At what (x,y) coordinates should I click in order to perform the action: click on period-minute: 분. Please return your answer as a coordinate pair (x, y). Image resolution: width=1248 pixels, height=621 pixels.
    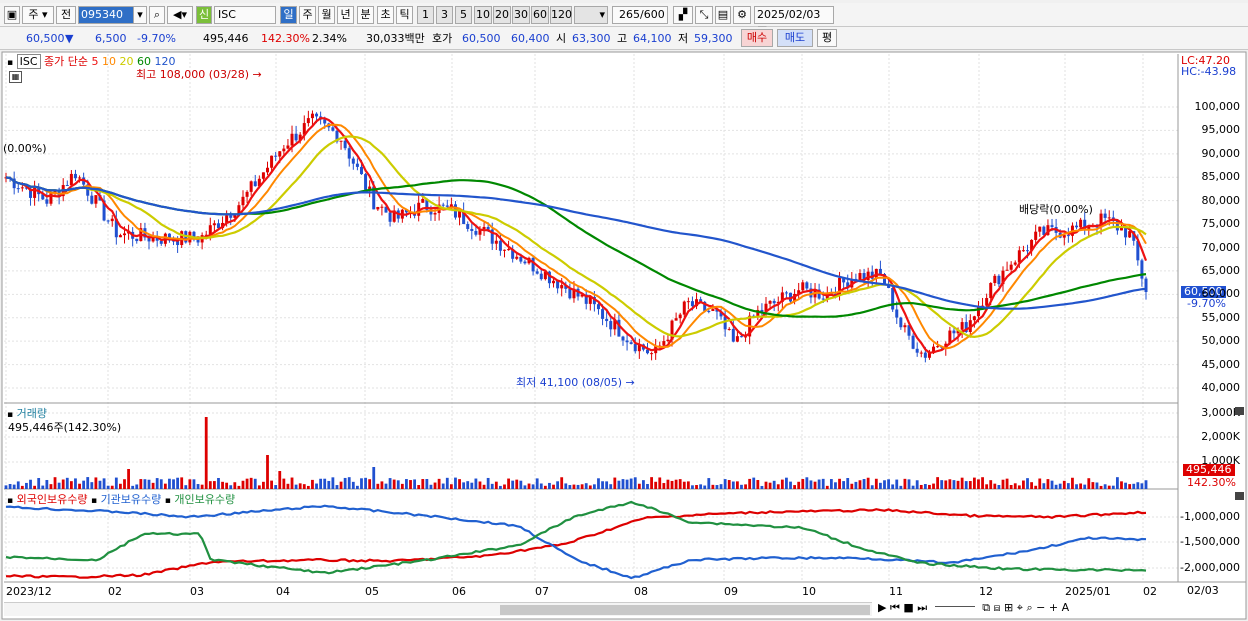
    Looking at the image, I should click on (365, 15).